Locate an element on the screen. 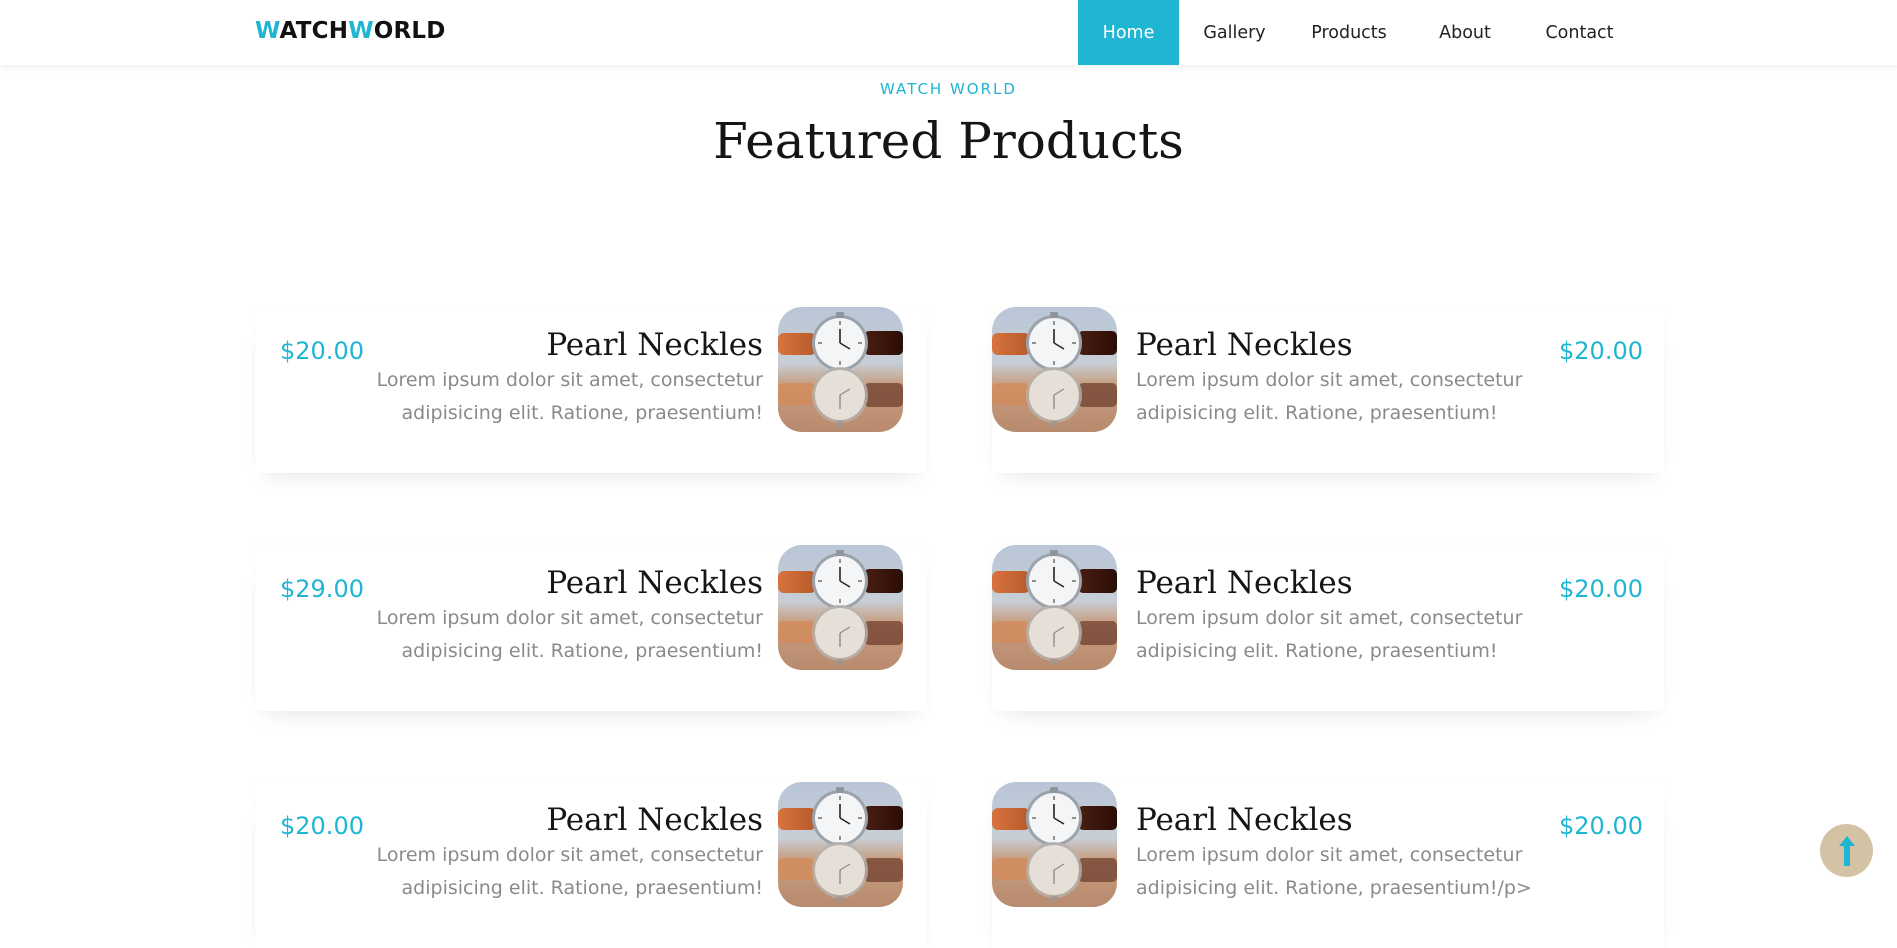 This screenshot has height=948, width=1897. section-eyebrow: WATCH WORLD is located at coordinates (948, 89).